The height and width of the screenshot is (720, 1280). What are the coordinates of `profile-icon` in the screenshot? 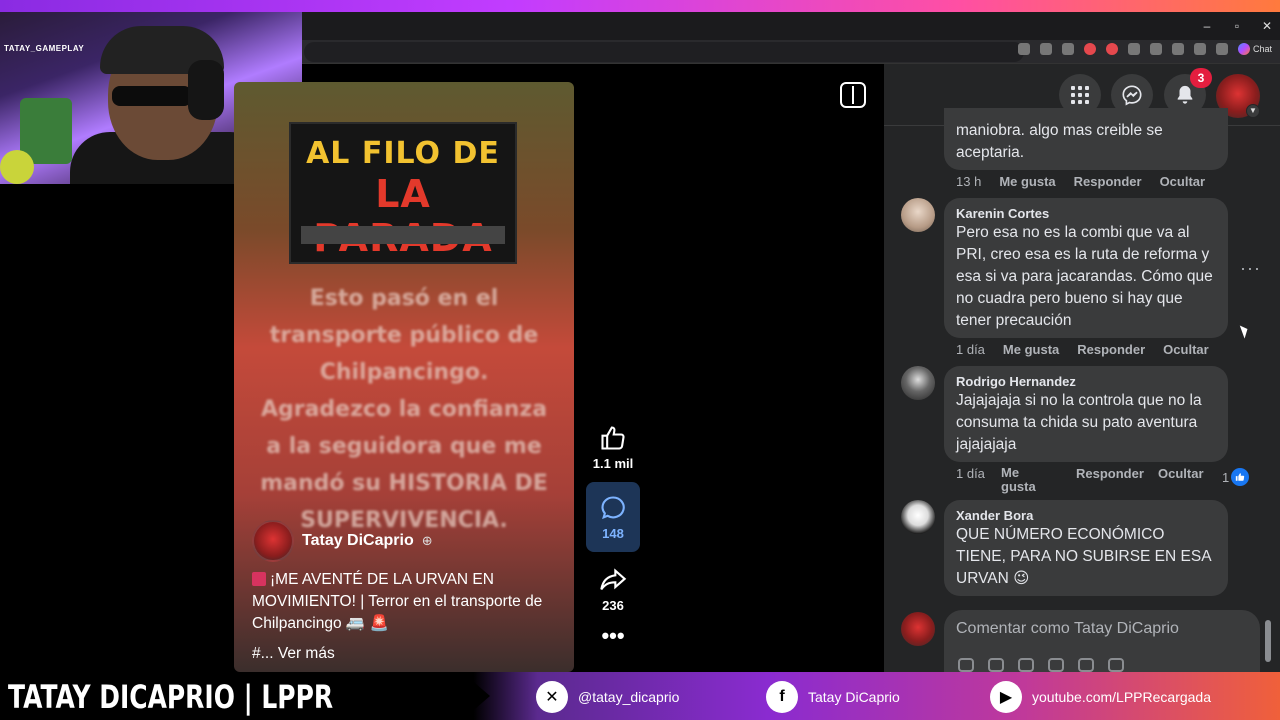 It's located at (1199, 49).